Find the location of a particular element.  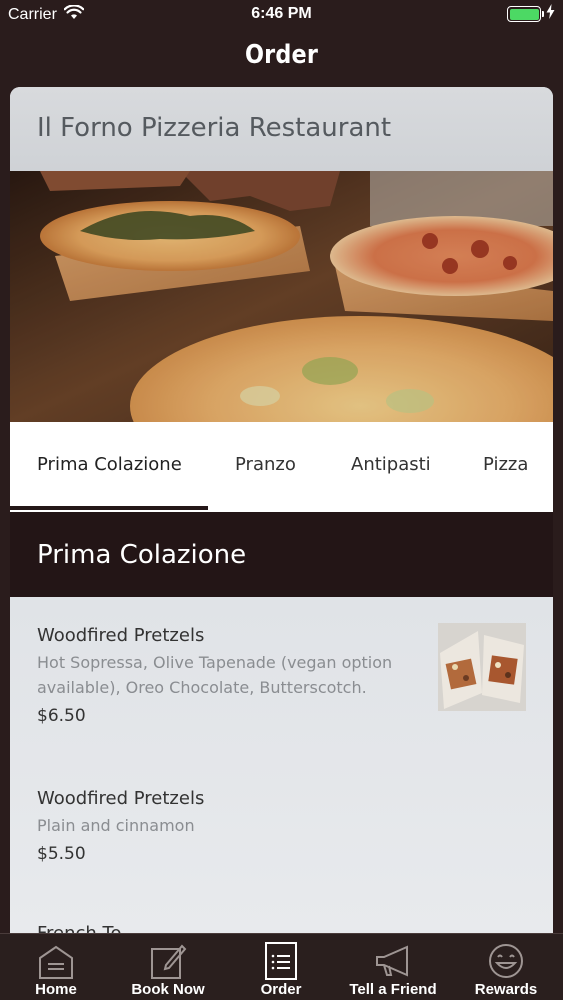

section-title: Prima Colazione is located at coordinates (142, 555).